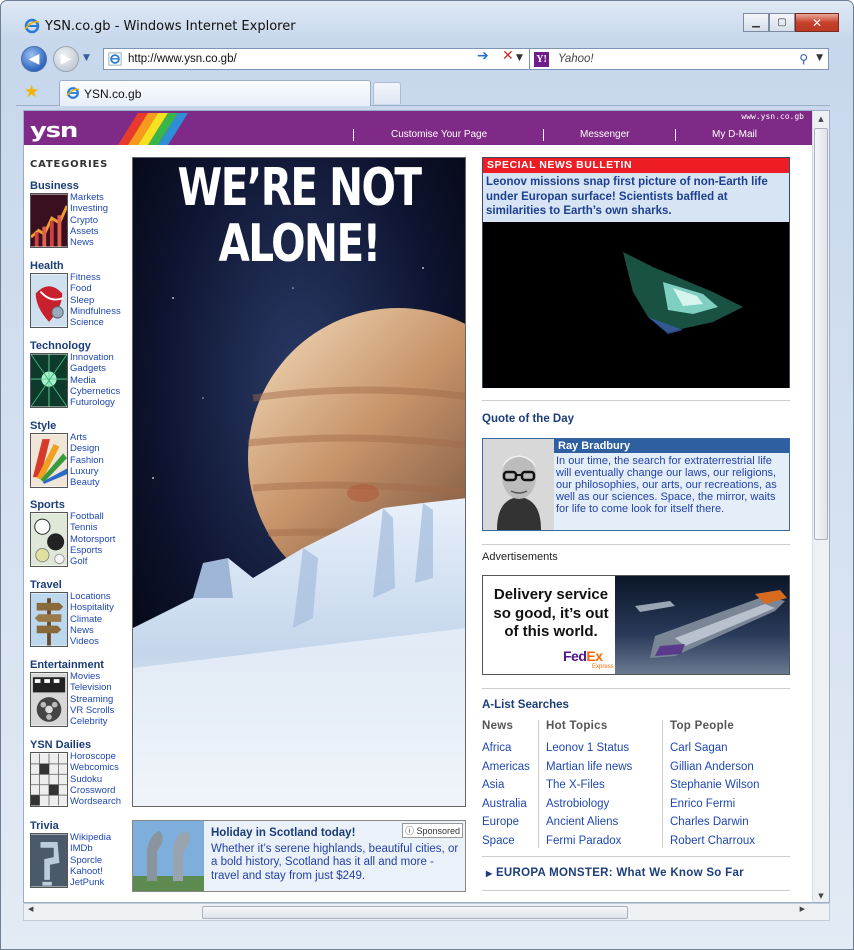  Describe the element at coordinates (95, 368) in the screenshot. I see `link-gadgets: Gadgets` at that location.